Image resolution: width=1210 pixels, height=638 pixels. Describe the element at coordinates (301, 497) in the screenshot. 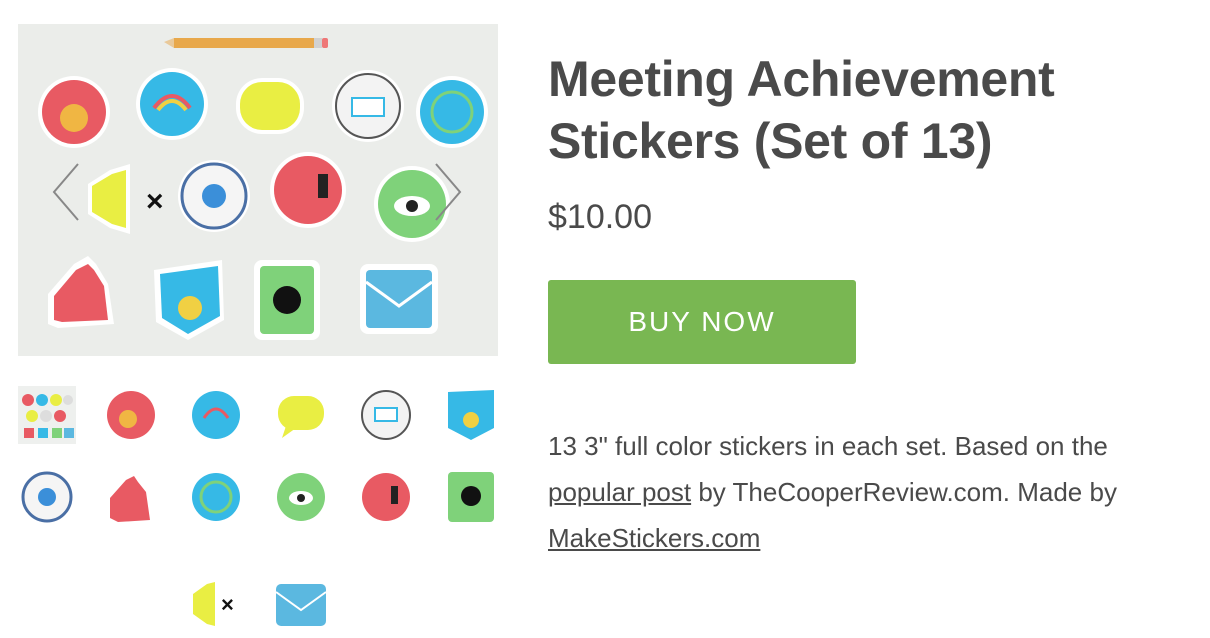

I see `thumbnail-stayed-awake` at that location.